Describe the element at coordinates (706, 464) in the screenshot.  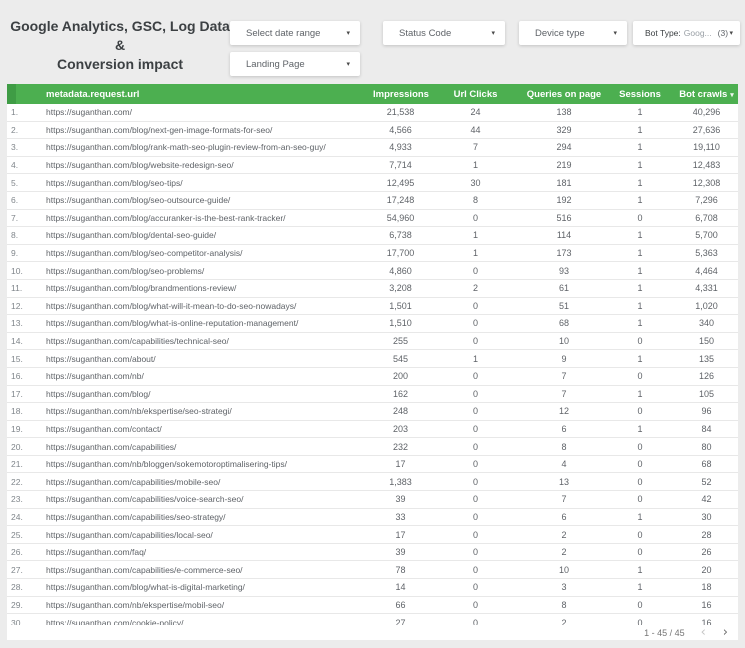
I see `row-bot_crawls: 68` at that location.